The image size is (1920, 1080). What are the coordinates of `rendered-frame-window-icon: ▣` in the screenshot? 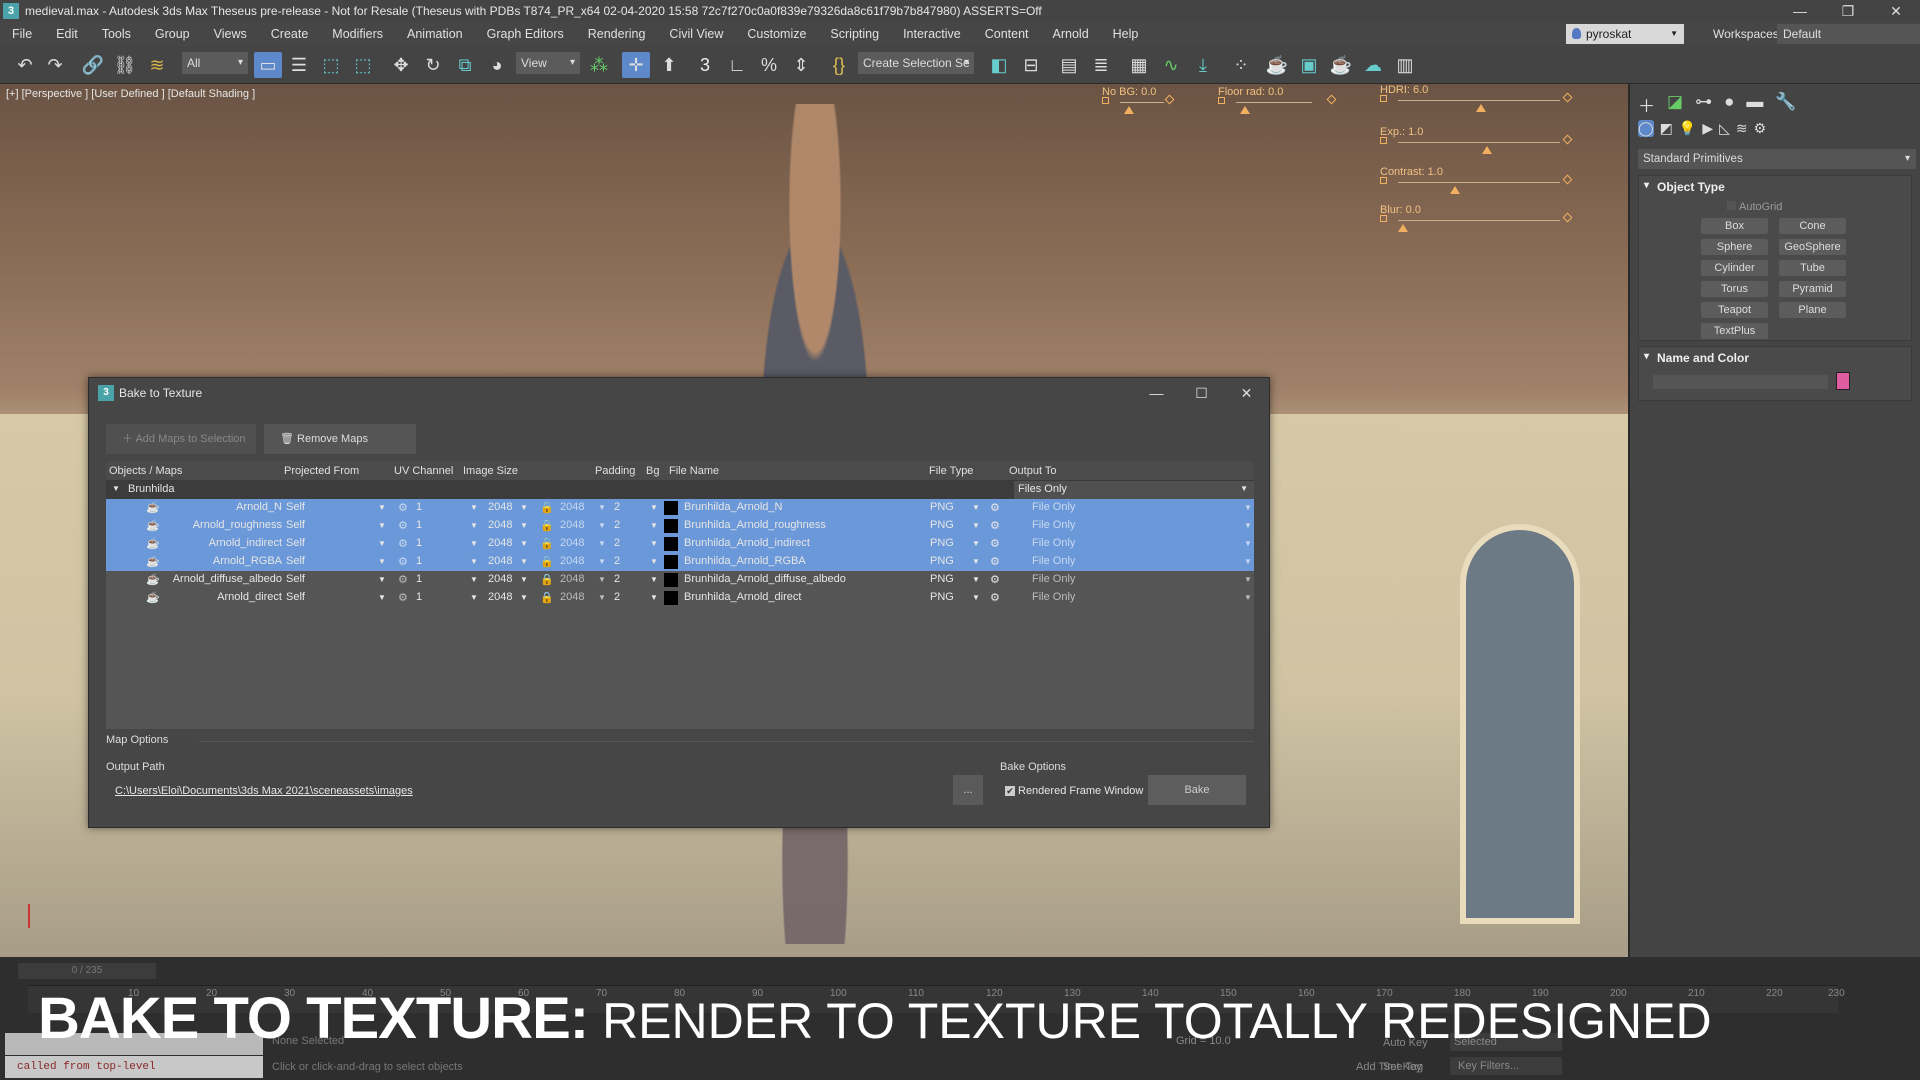 It's located at (1309, 65).